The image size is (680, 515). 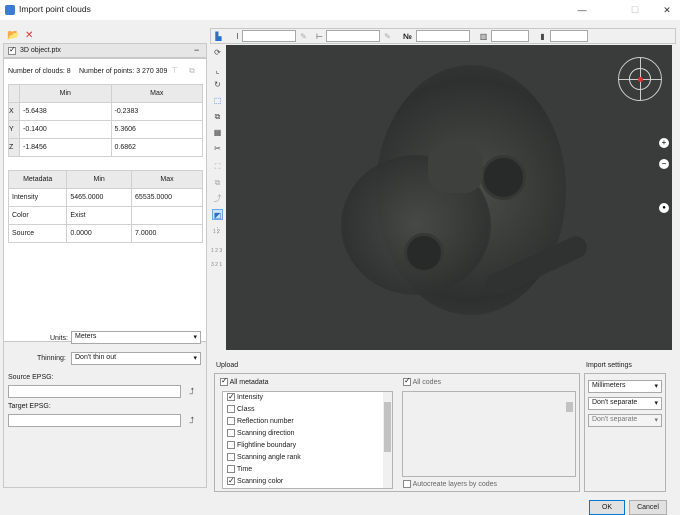 What do you see at coordinates (105, 111) in the screenshot?
I see `table-row: X -5.6438 -0.2383` at bounding box center [105, 111].